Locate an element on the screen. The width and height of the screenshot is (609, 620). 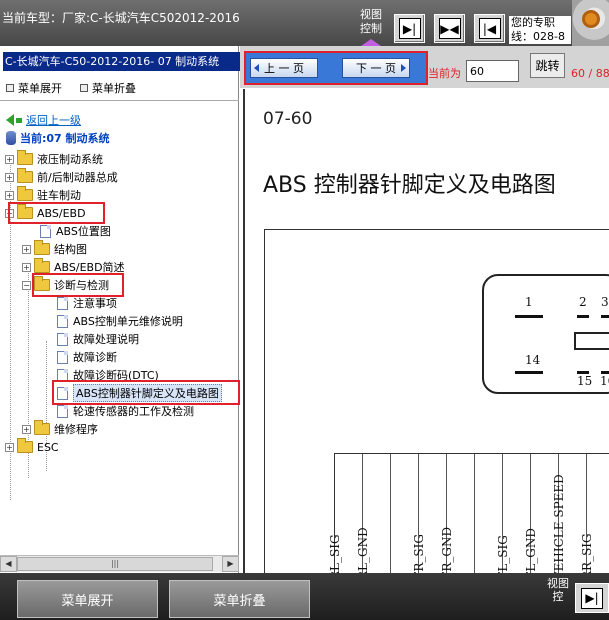
column-label: RR_SIG is located at coordinates (587, 553).